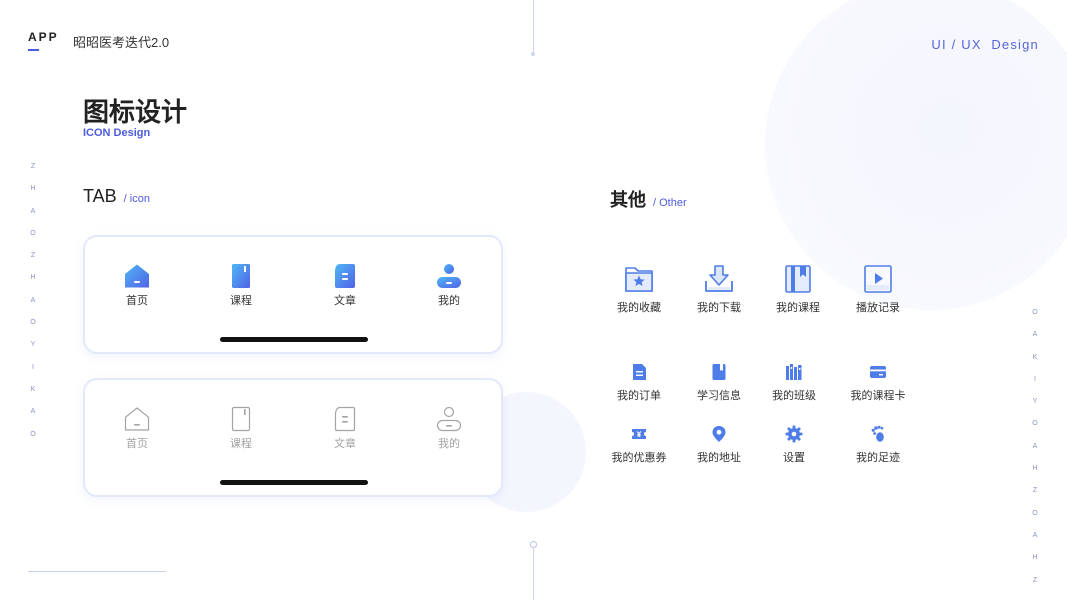  I want to click on tab-mine-inactive: 我的, so click(449, 428).